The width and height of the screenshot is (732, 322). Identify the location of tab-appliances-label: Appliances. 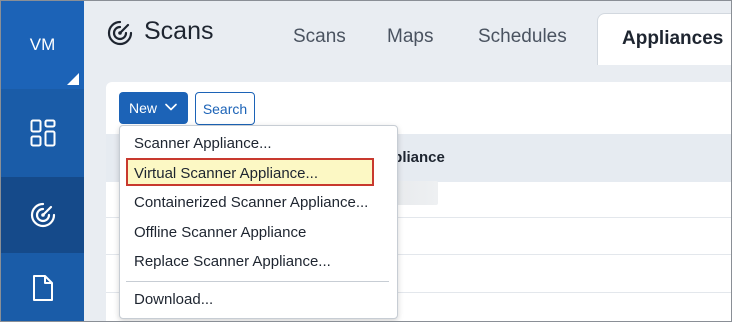
(673, 38).